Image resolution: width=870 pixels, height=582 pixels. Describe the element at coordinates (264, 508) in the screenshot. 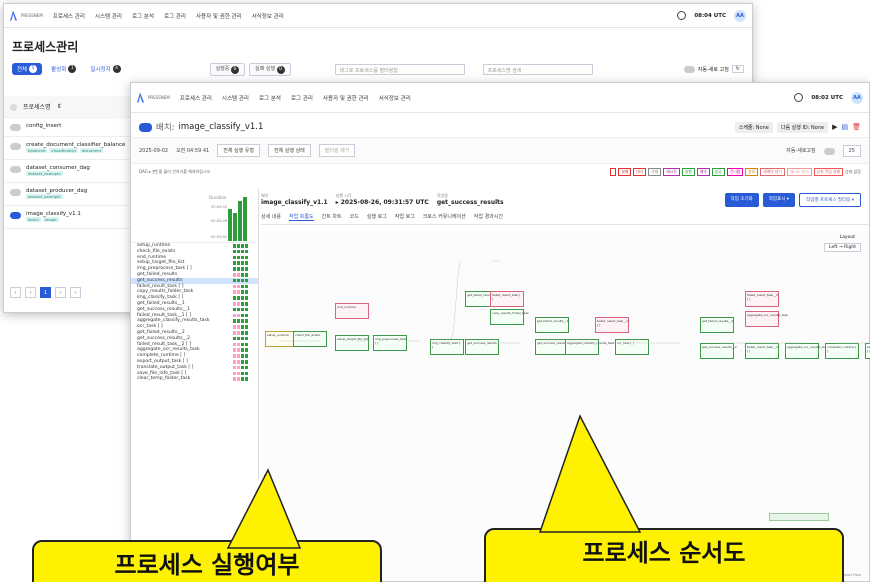

I see `pointer-left` at that location.